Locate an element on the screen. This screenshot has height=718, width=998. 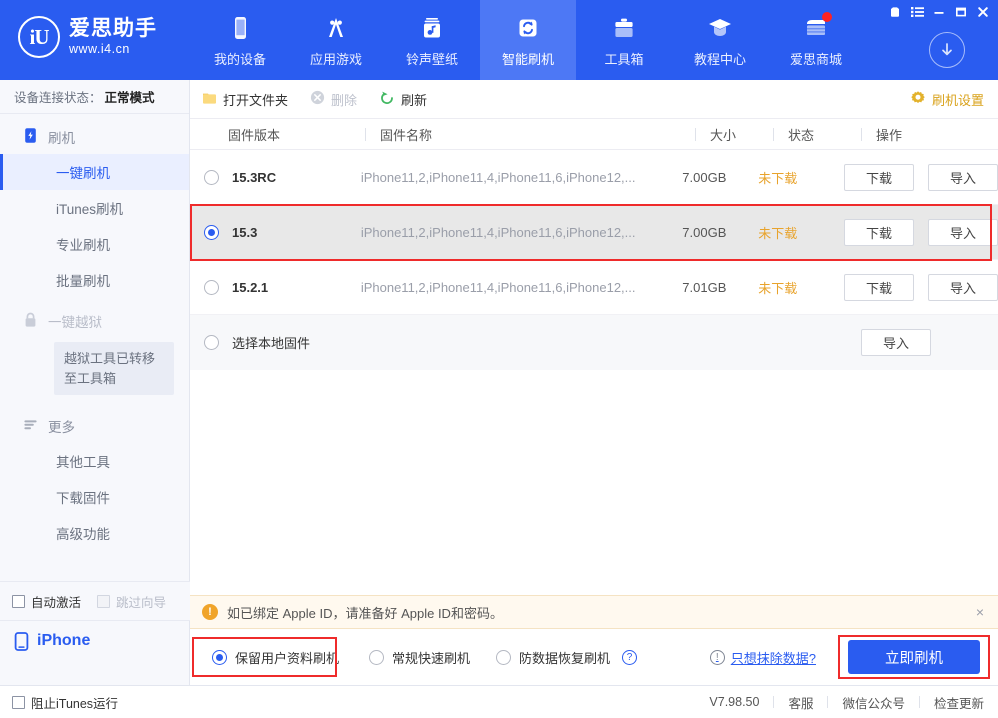
refresh-button: 刷新 is located at coordinates (403, 99).